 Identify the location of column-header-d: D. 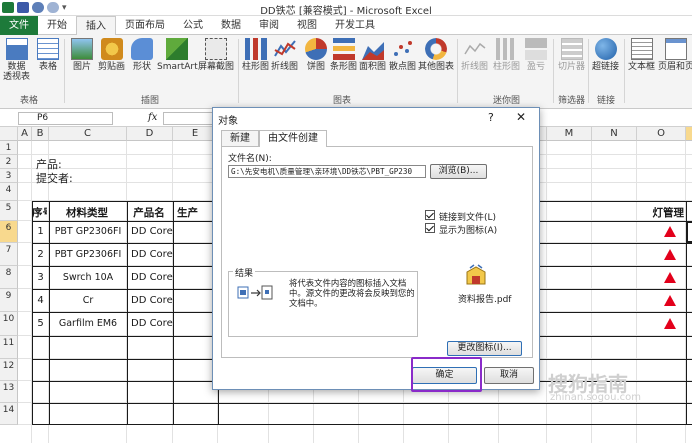
(150, 134).